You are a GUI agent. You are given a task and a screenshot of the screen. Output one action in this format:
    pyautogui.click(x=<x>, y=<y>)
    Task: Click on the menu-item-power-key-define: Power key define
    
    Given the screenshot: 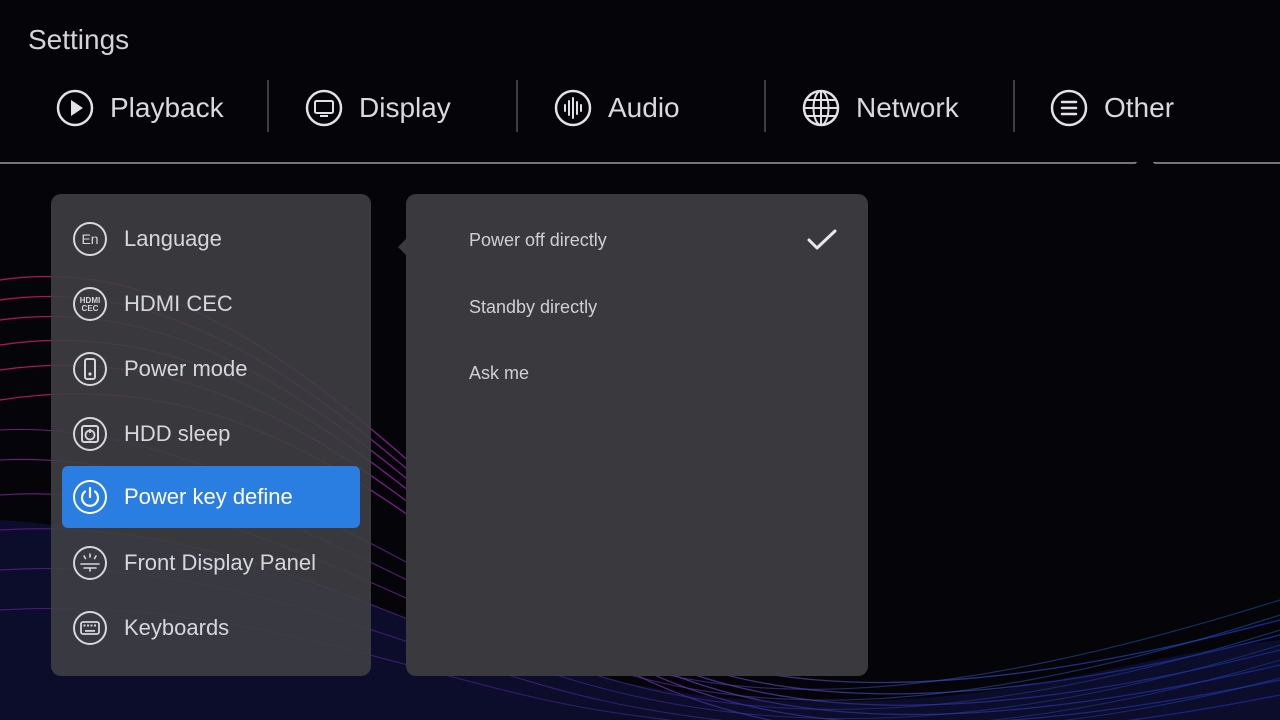 What is the action you would take?
    pyautogui.click(x=211, y=497)
    